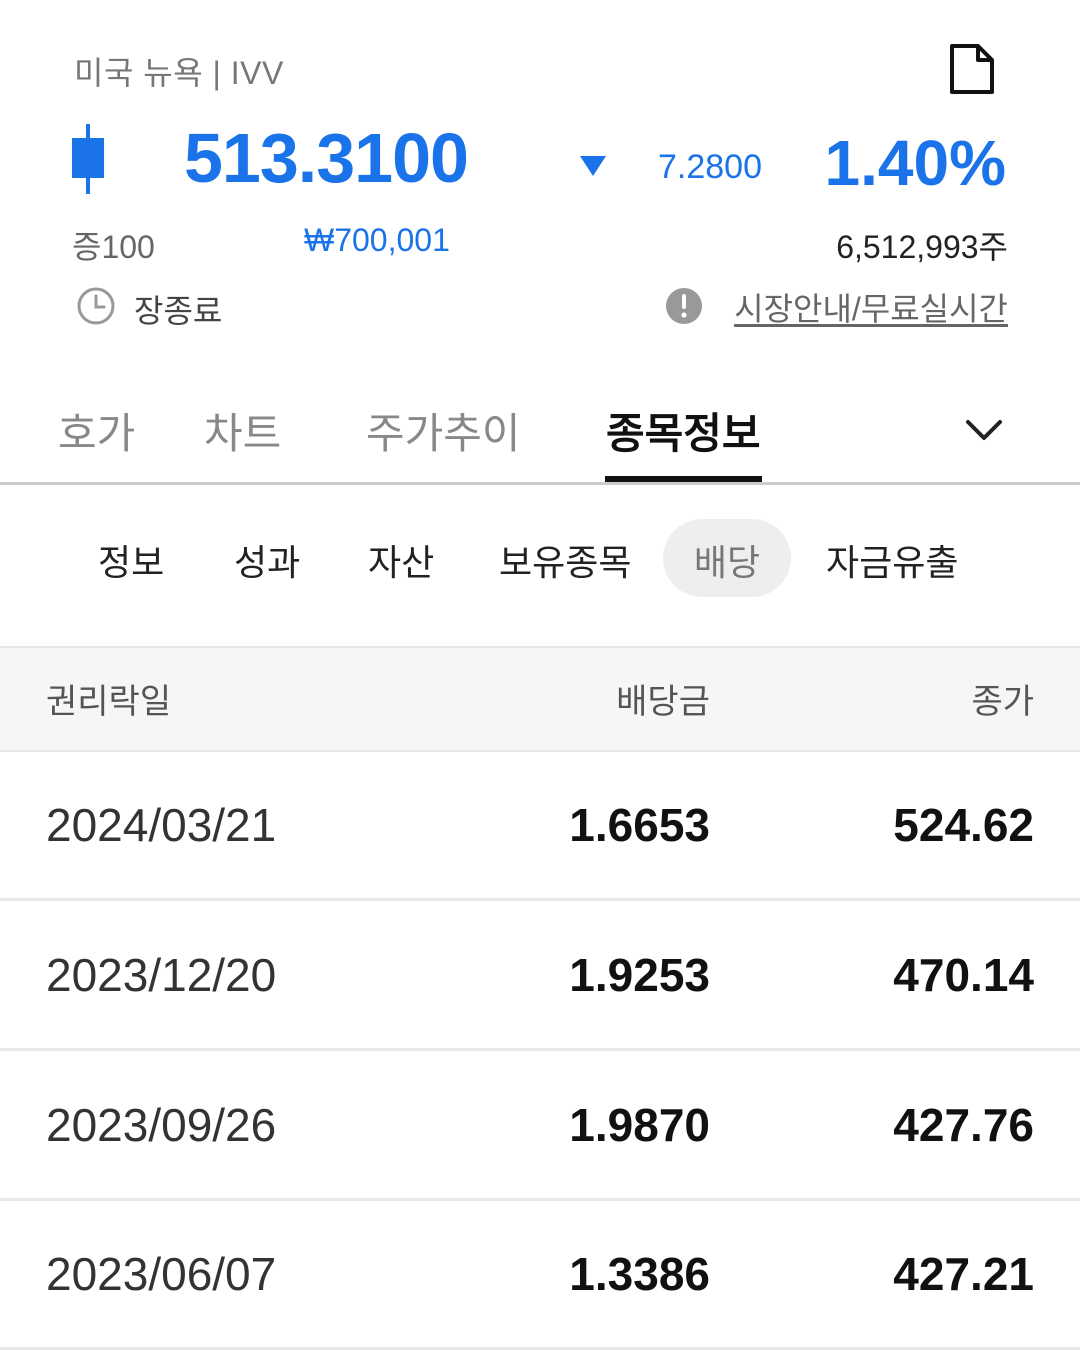 The width and height of the screenshot is (1080, 1350). I want to click on tab-price-trend: 주가추이, so click(443, 430).